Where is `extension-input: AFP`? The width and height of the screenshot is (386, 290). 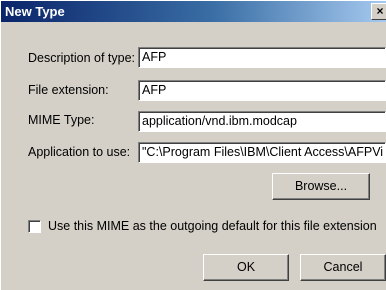
extension-input: AFP is located at coordinates (262, 90).